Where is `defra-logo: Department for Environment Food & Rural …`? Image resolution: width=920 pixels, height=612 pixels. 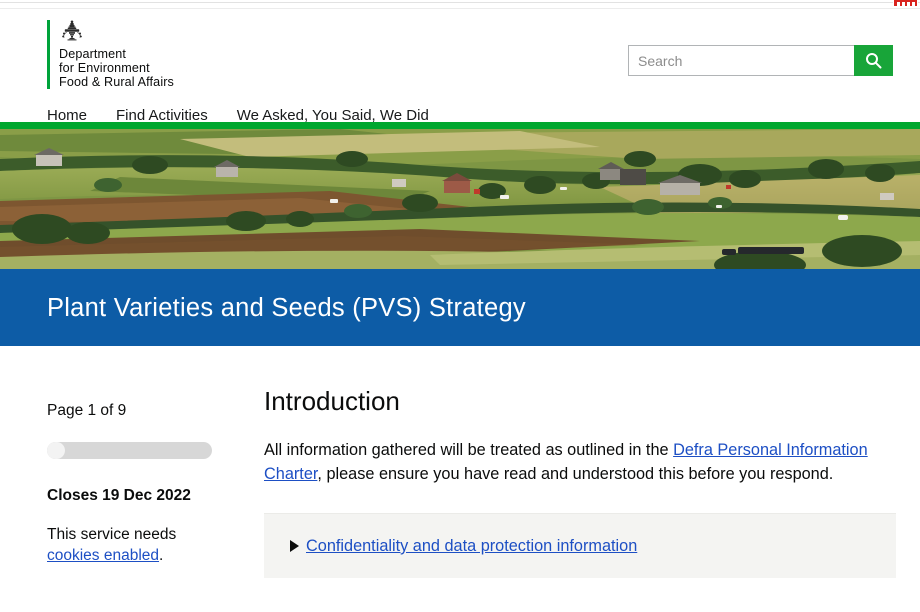
defra-logo: Department for Environment Food & Rural … is located at coordinates (110, 55).